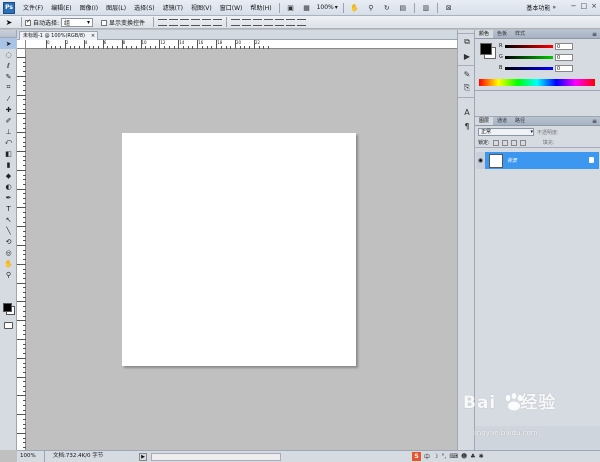 The width and height of the screenshot is (600, 462). I want to click on eyedropper-tool-icon: ⁄, so click(8, 98).